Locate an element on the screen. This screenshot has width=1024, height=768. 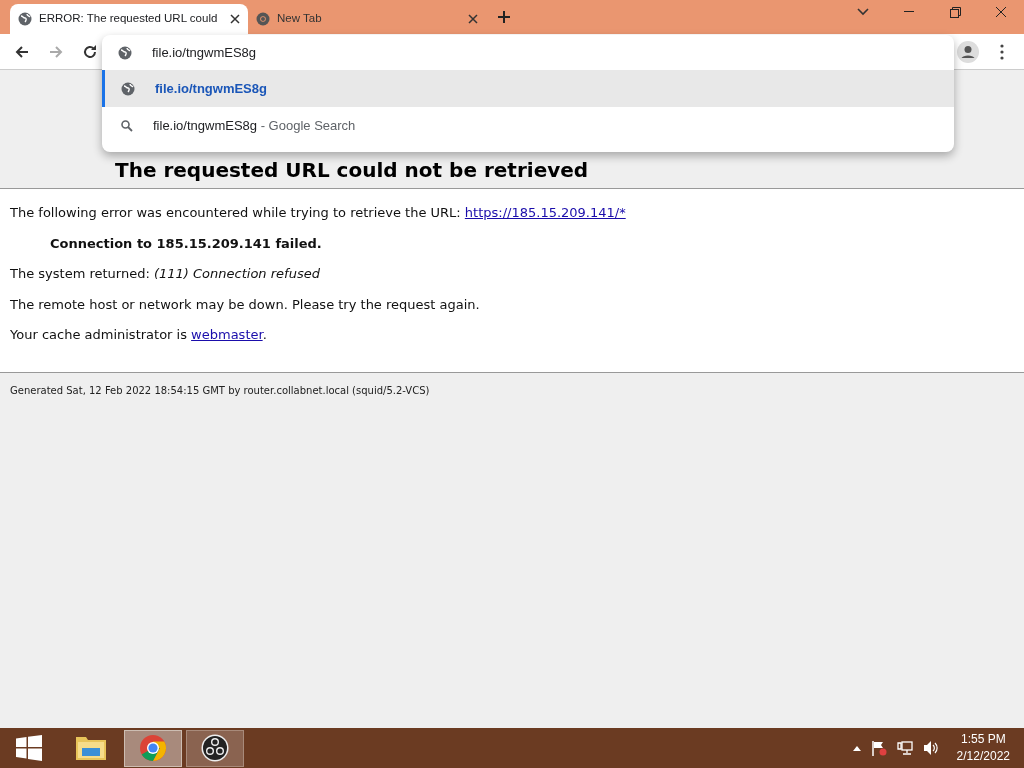
admin-text: Your cache administrator is webmaster. is located at coordinates (139, 335).